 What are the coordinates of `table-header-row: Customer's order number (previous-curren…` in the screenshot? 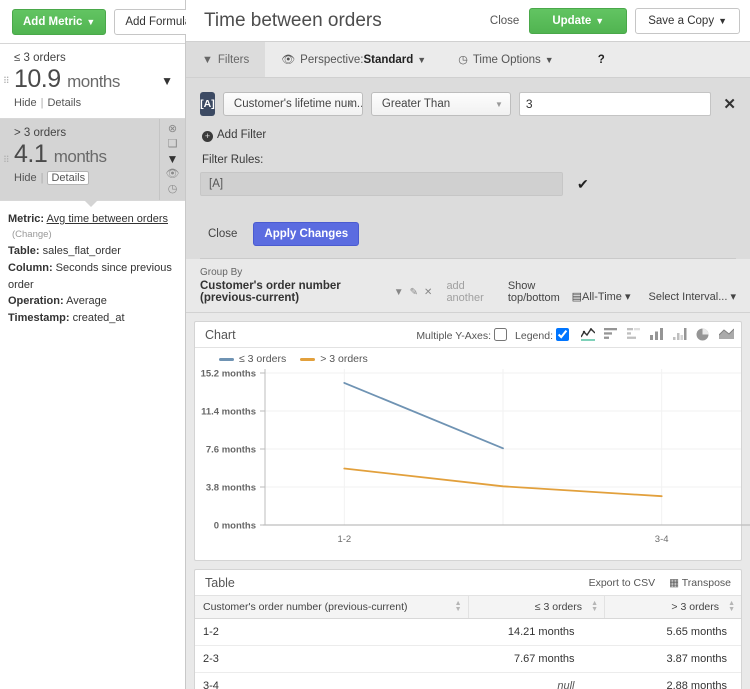 It's located at (468, 607).